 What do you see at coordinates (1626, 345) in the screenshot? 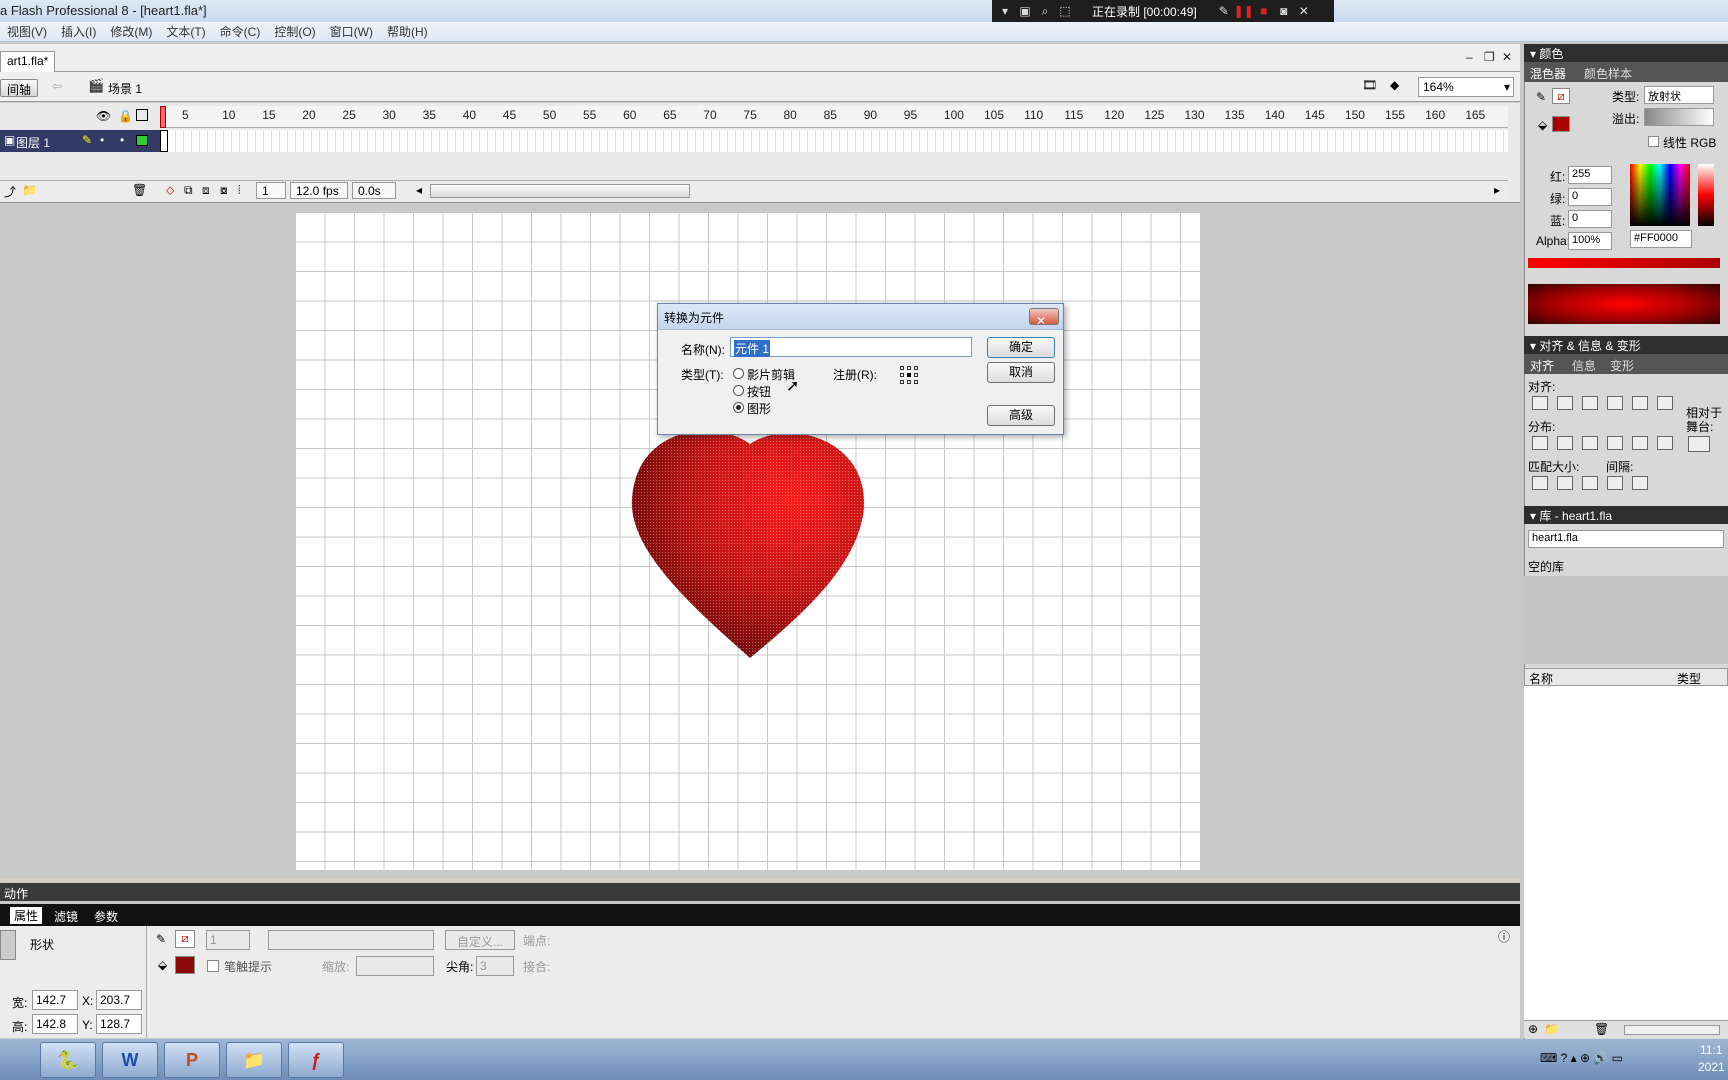
I see `align-panel-header: ▾ 对齐 & 信息 & 变形` at bounding box center [1626, 345].